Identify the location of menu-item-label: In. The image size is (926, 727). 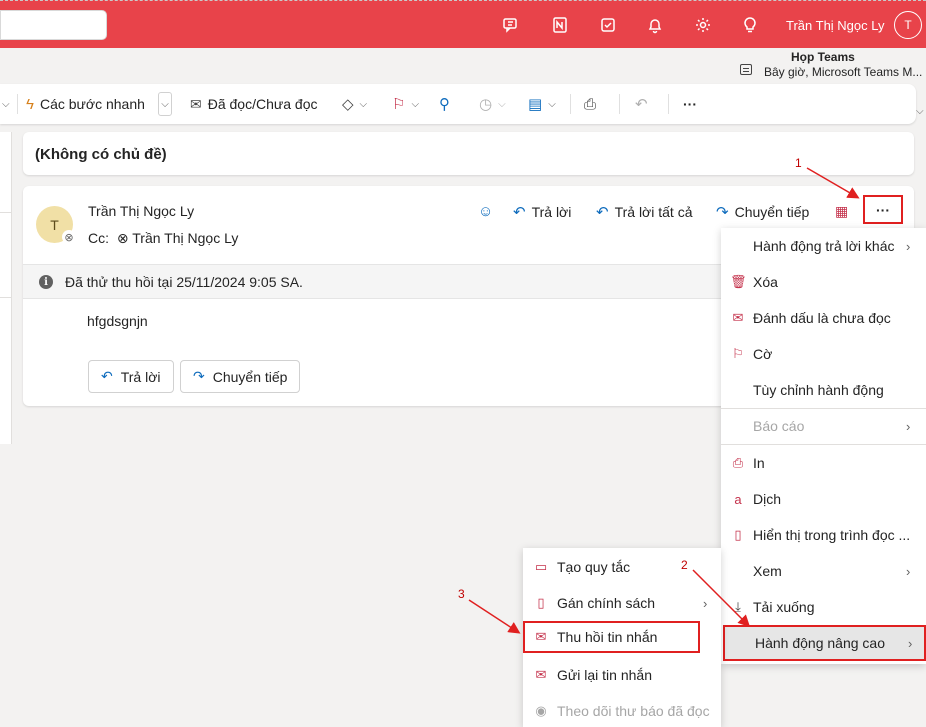
(759, 463).